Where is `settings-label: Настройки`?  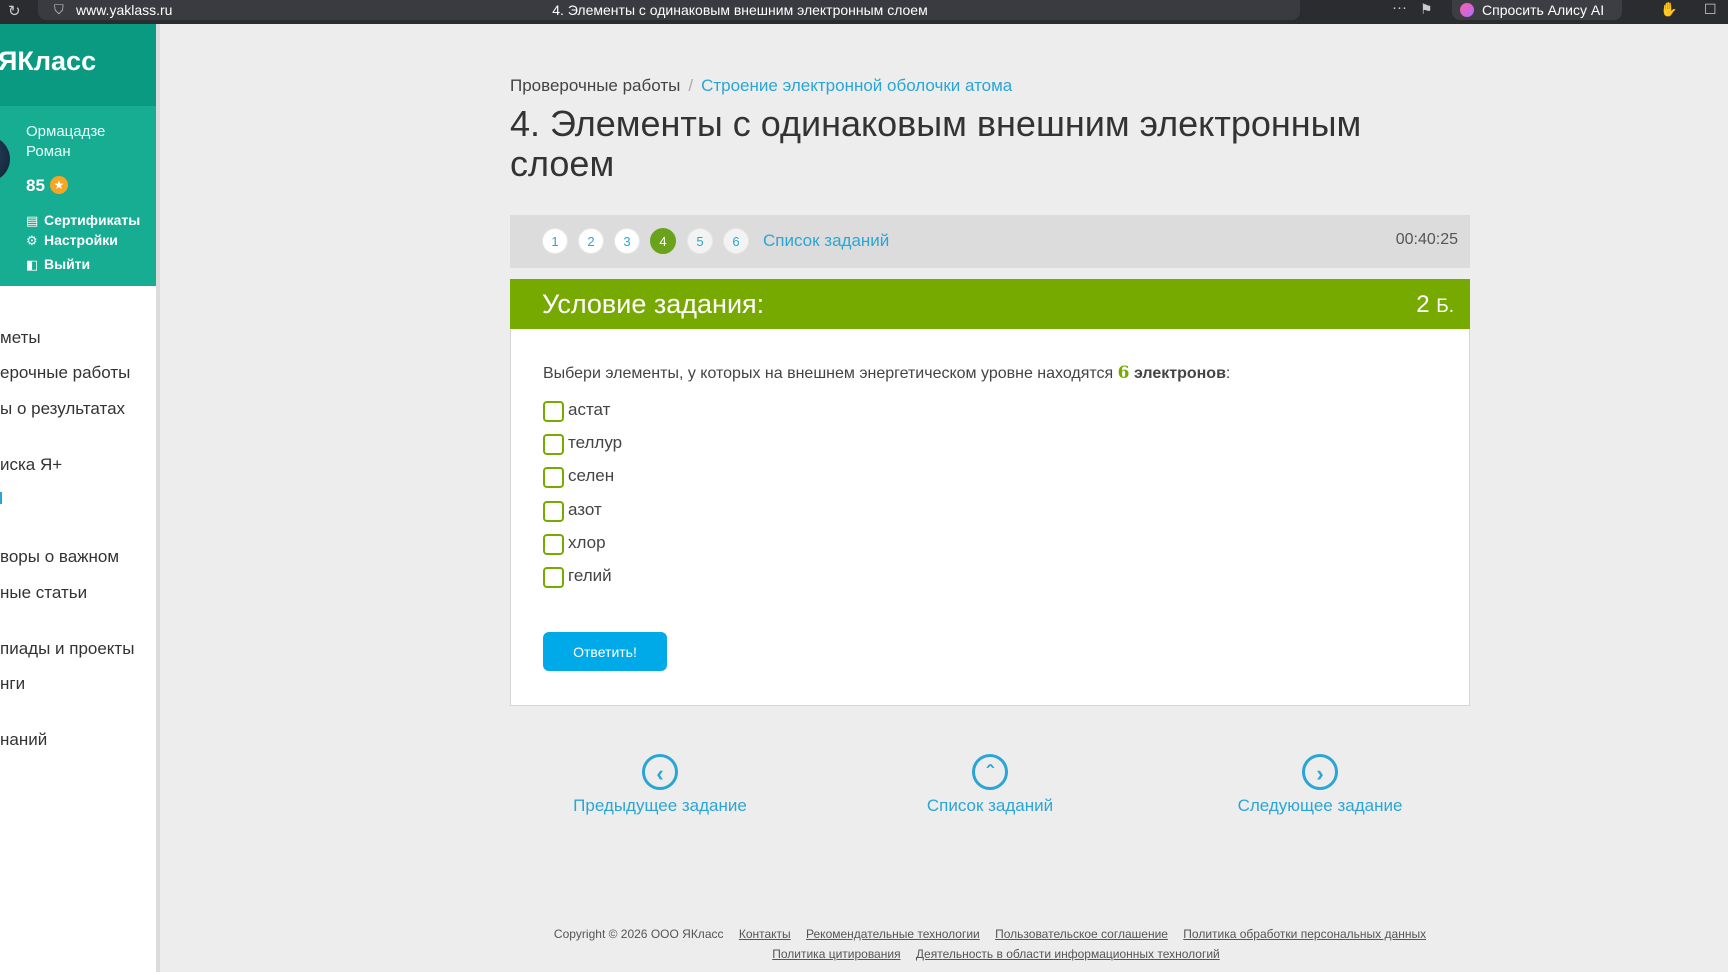
settings-label: Настройки is located at coordinates (81, 240).